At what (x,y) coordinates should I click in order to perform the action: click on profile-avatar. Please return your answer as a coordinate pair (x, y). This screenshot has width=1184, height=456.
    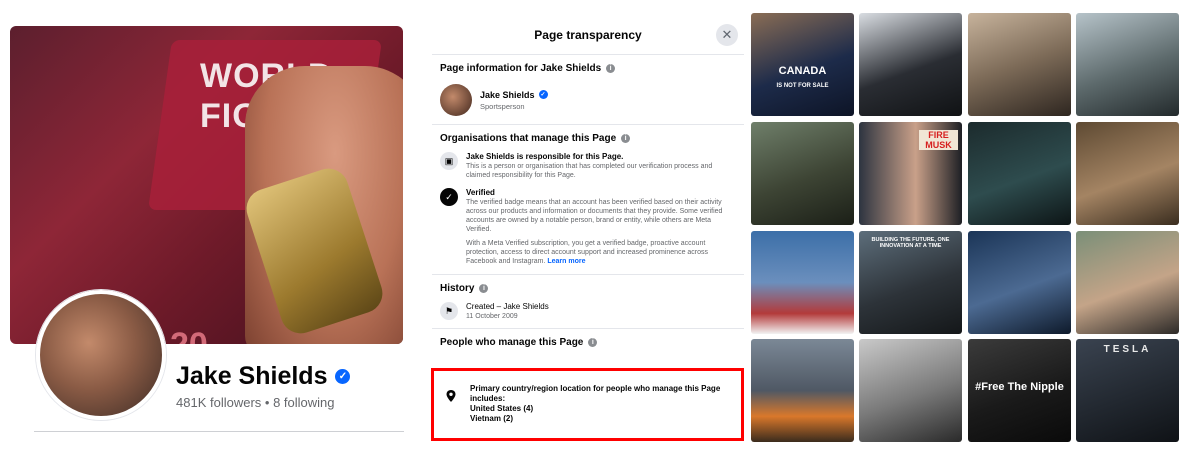
    Looking at the image, I should click on (101, 355).